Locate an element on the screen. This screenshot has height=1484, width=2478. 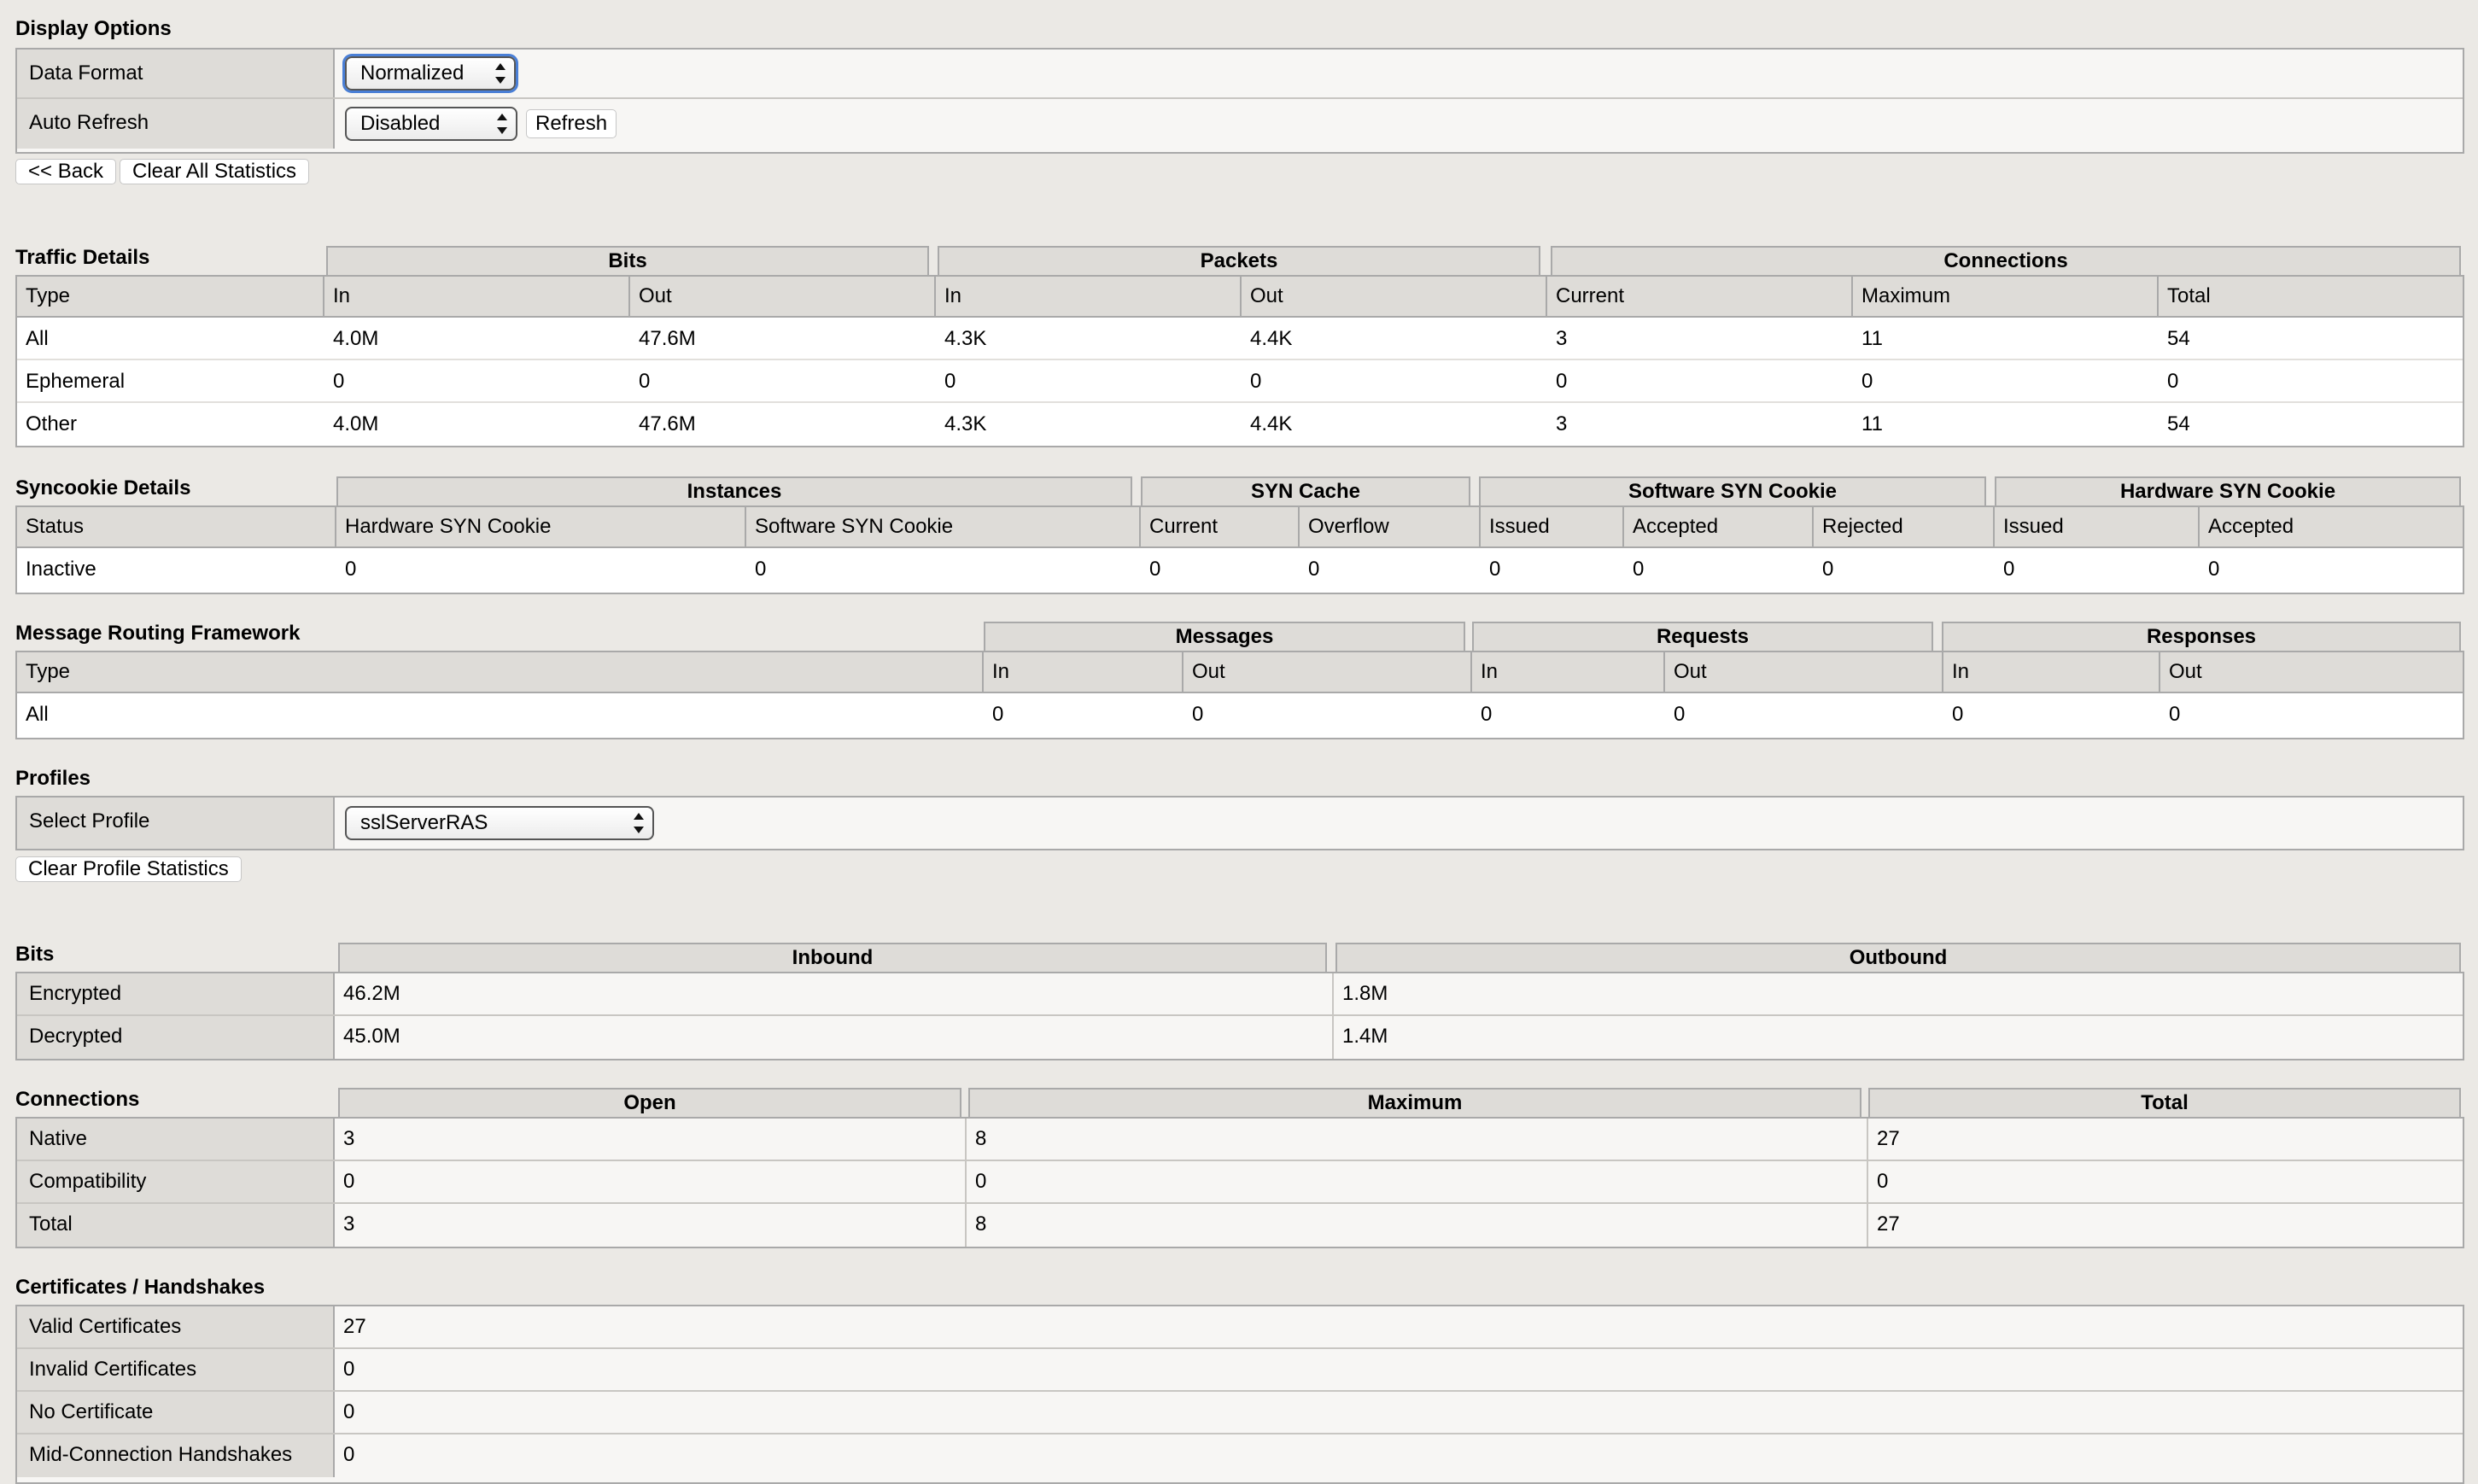
syncookie-group-syn-cache: SYN Cache is located at coordinates (1305, 491).